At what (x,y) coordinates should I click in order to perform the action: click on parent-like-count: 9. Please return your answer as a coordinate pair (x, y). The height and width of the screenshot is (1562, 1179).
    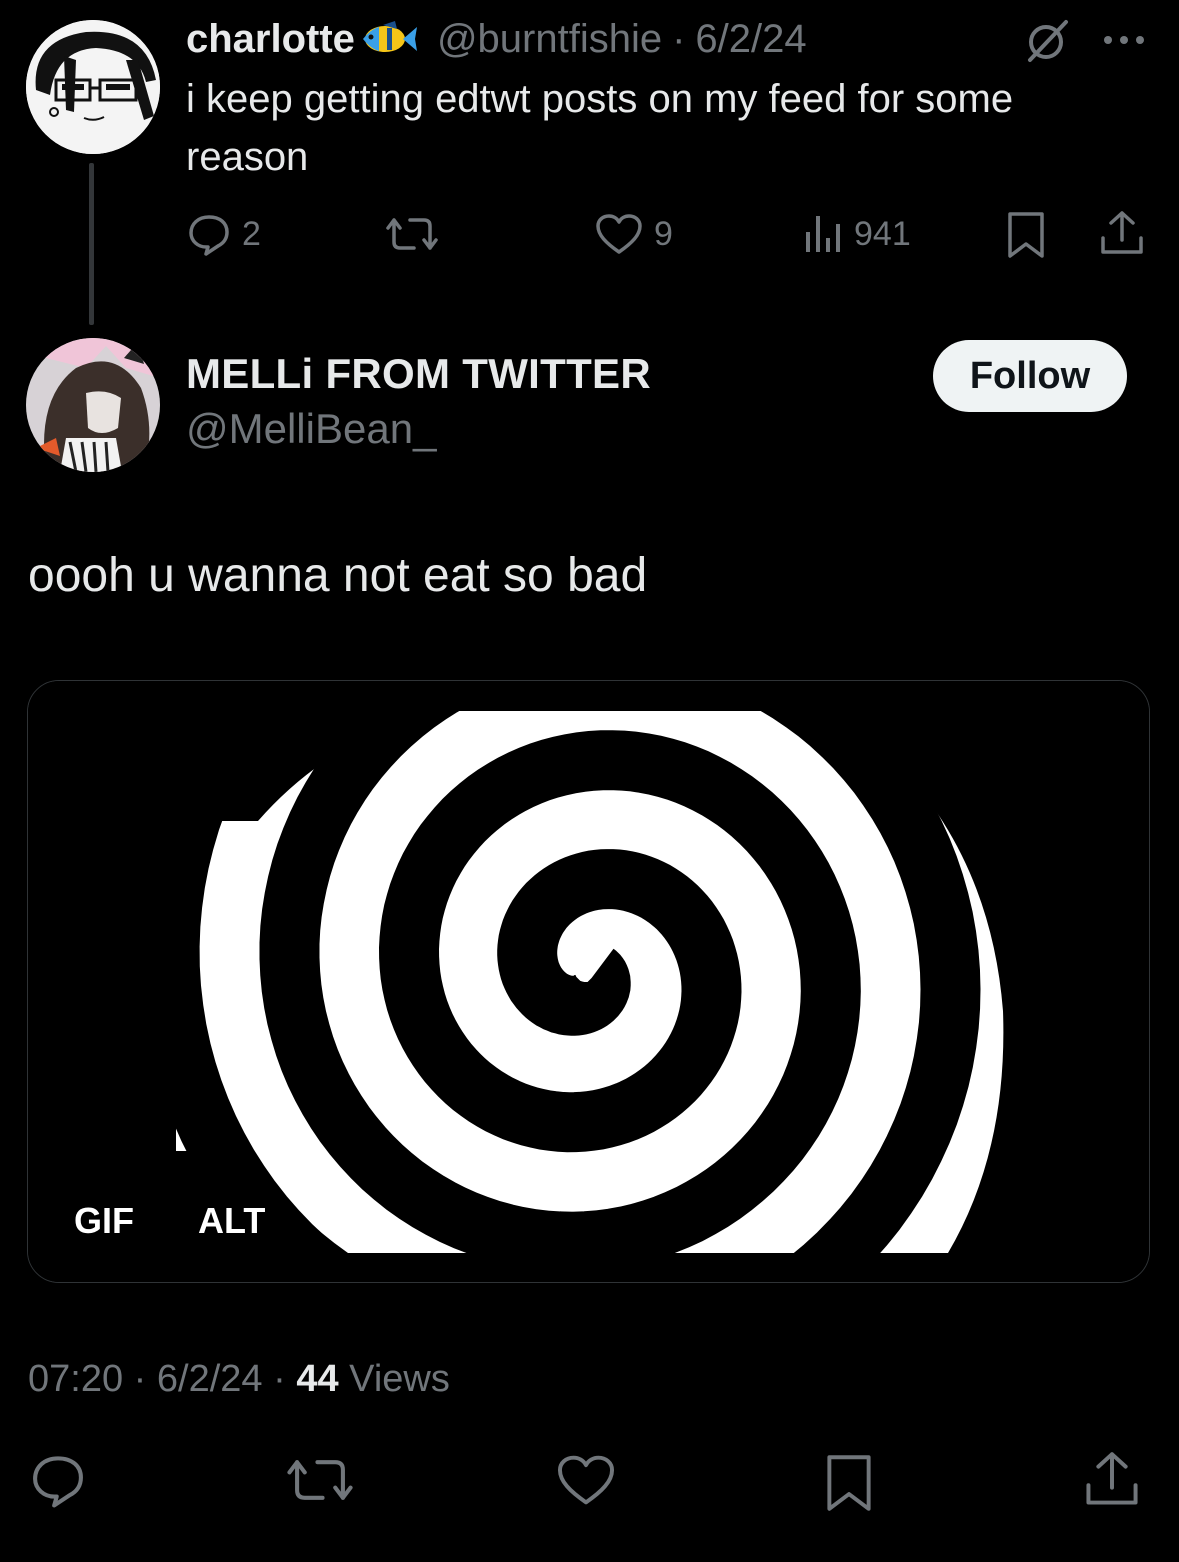
    Looking at the image, I should click on (663, 233).